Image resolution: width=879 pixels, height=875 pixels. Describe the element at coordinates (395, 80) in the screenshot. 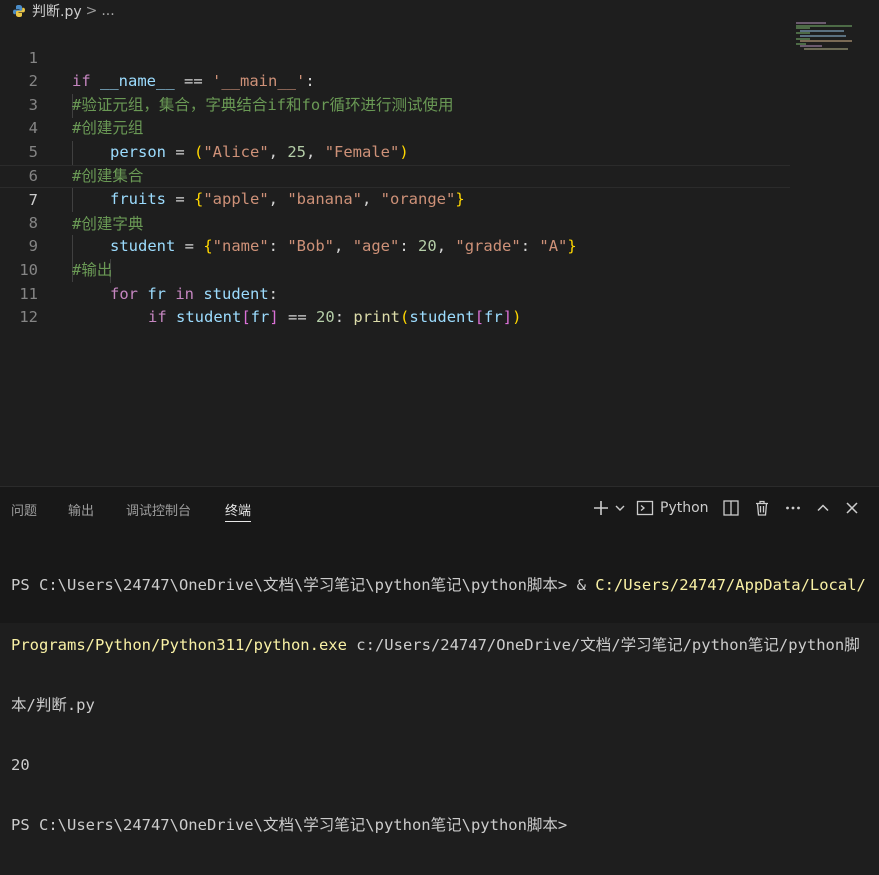

I see `code-line: 2 #验证元组，集合，字典结合if和for循环进行测试使用` at that location.